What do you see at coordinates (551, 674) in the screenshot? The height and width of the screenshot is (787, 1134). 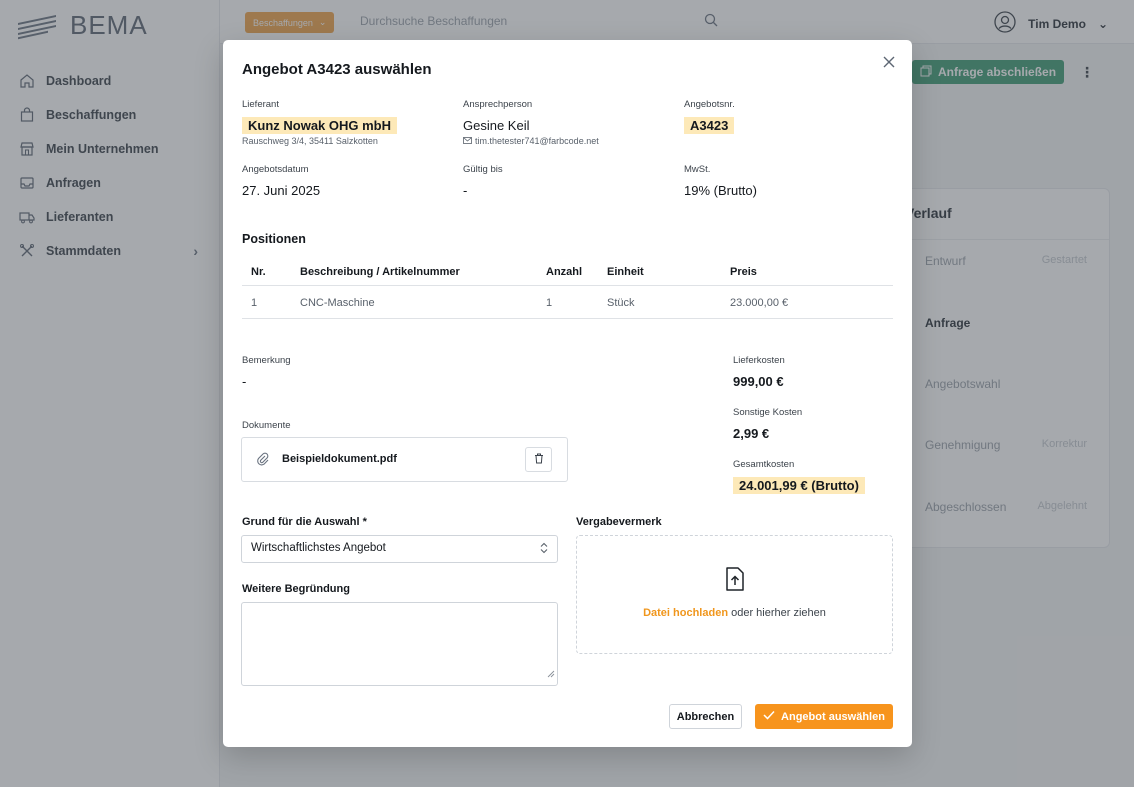 I see `resize-handle-icon` at bounding box center [551, 674].